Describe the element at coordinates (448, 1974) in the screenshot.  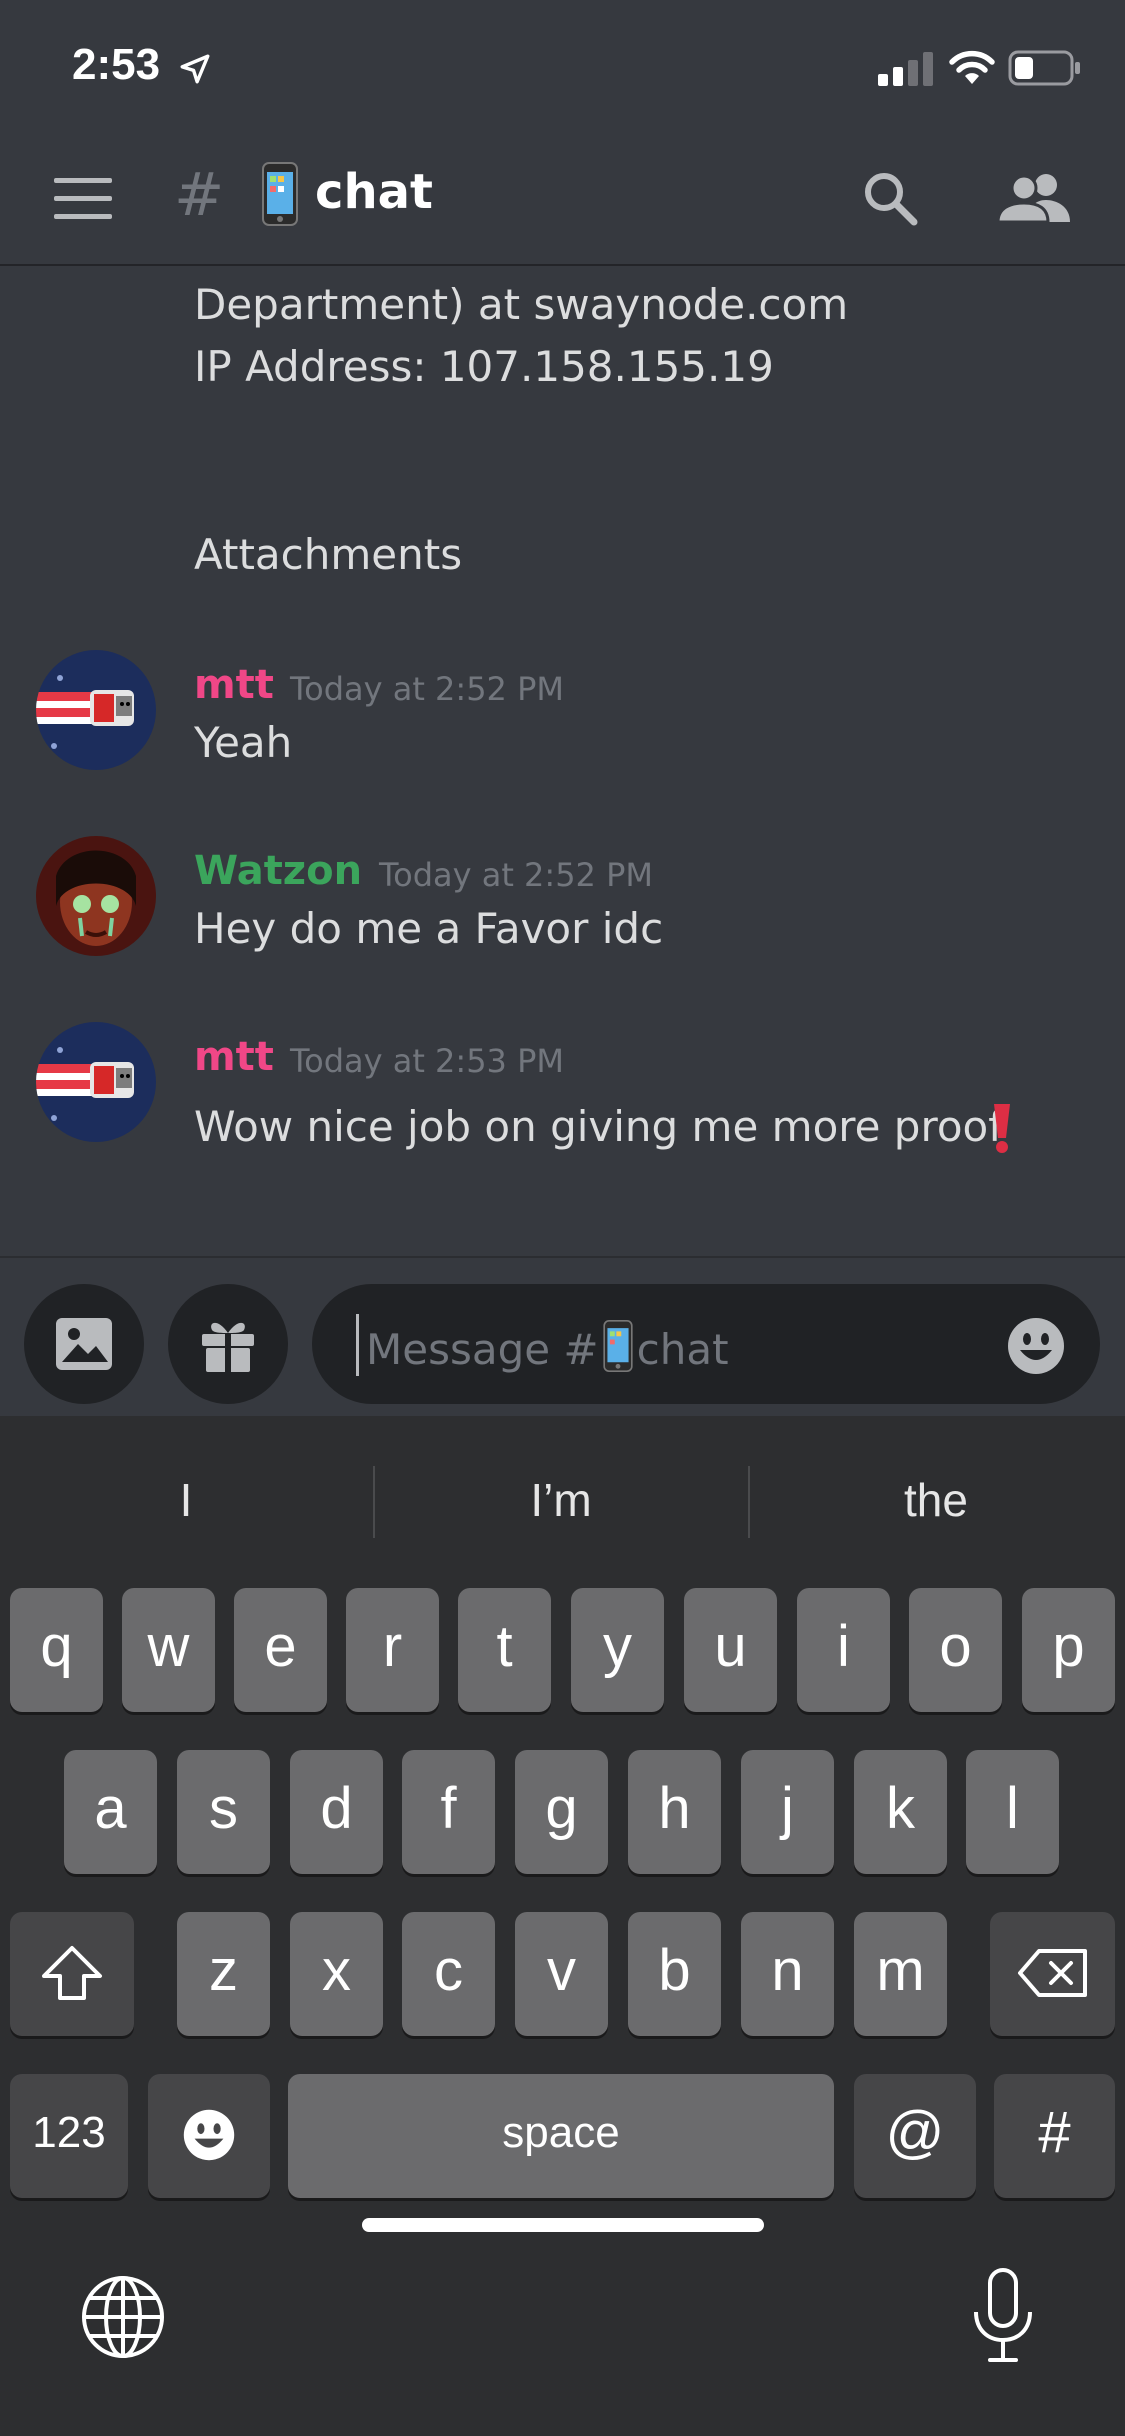
I see `key-c: c` at that location.